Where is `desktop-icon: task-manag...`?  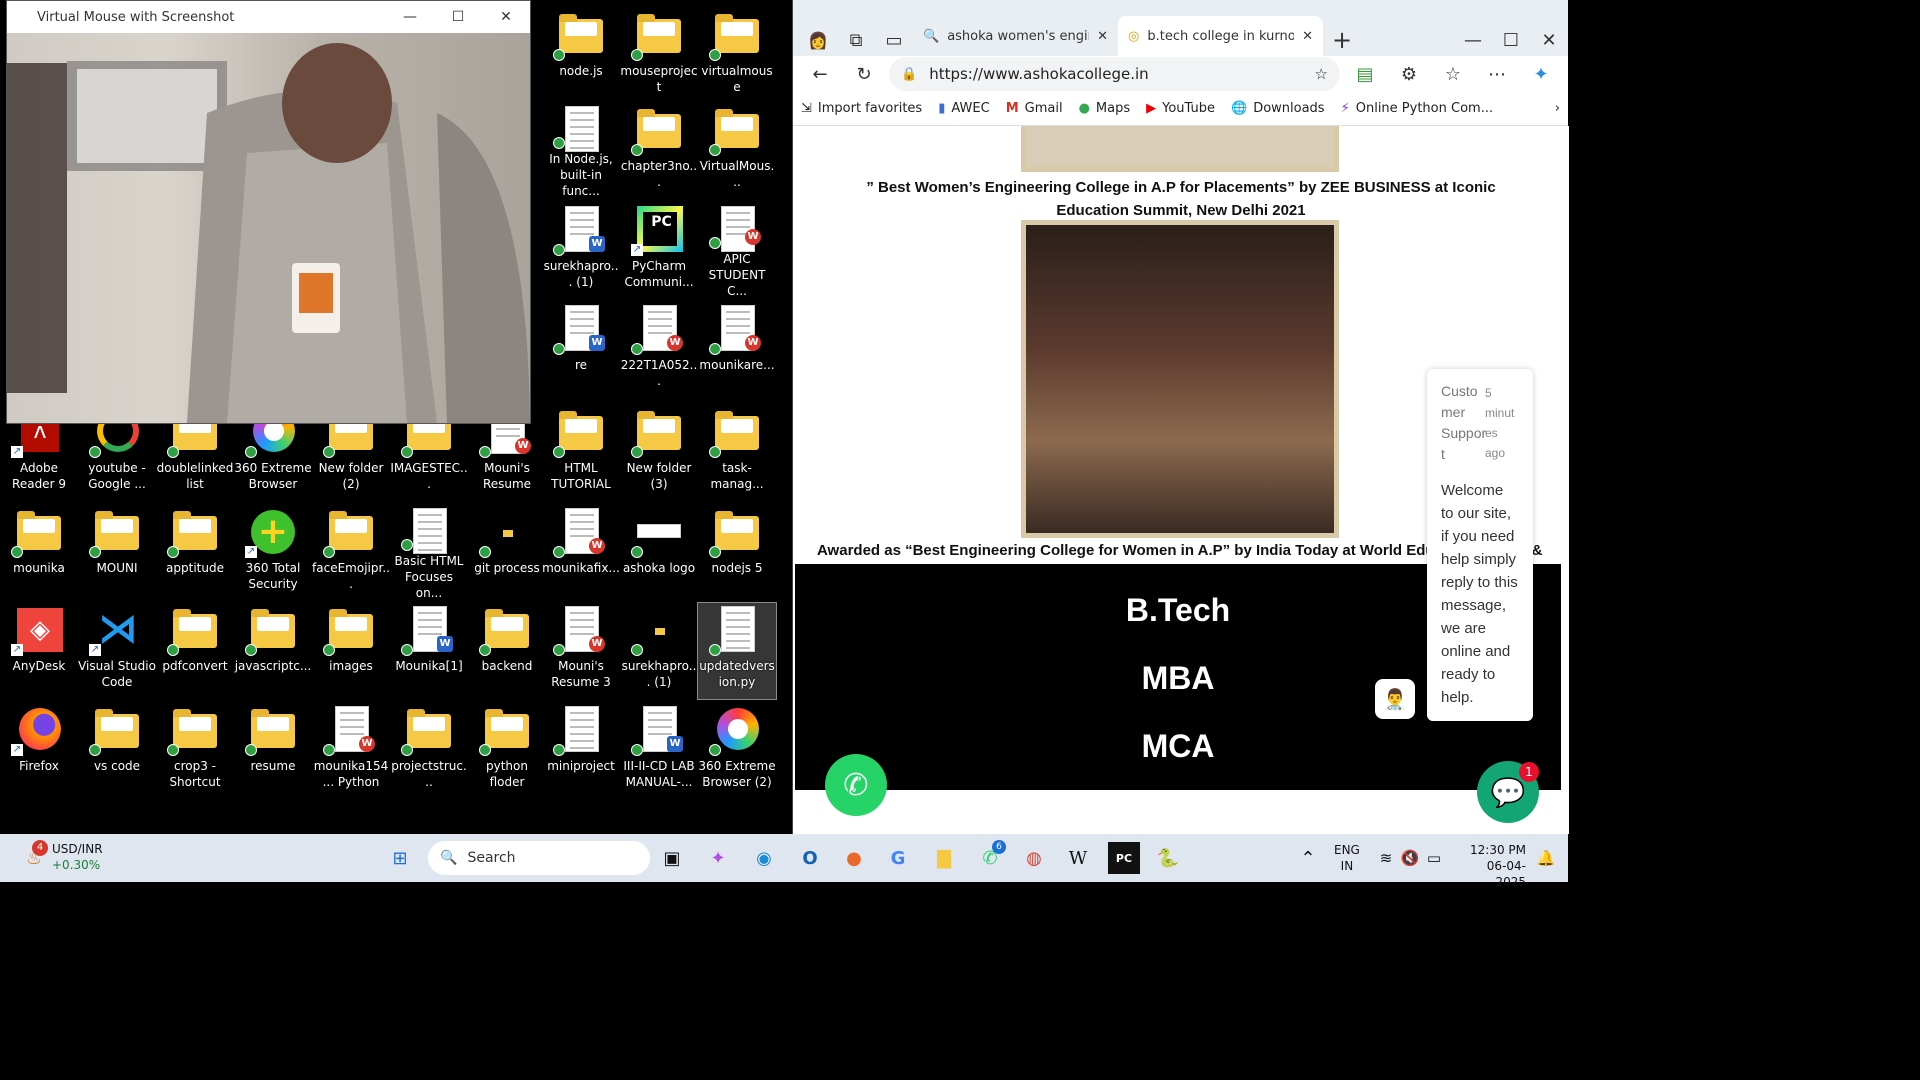 desktop-icon: task-manag... is located at coordinates (737, 453).